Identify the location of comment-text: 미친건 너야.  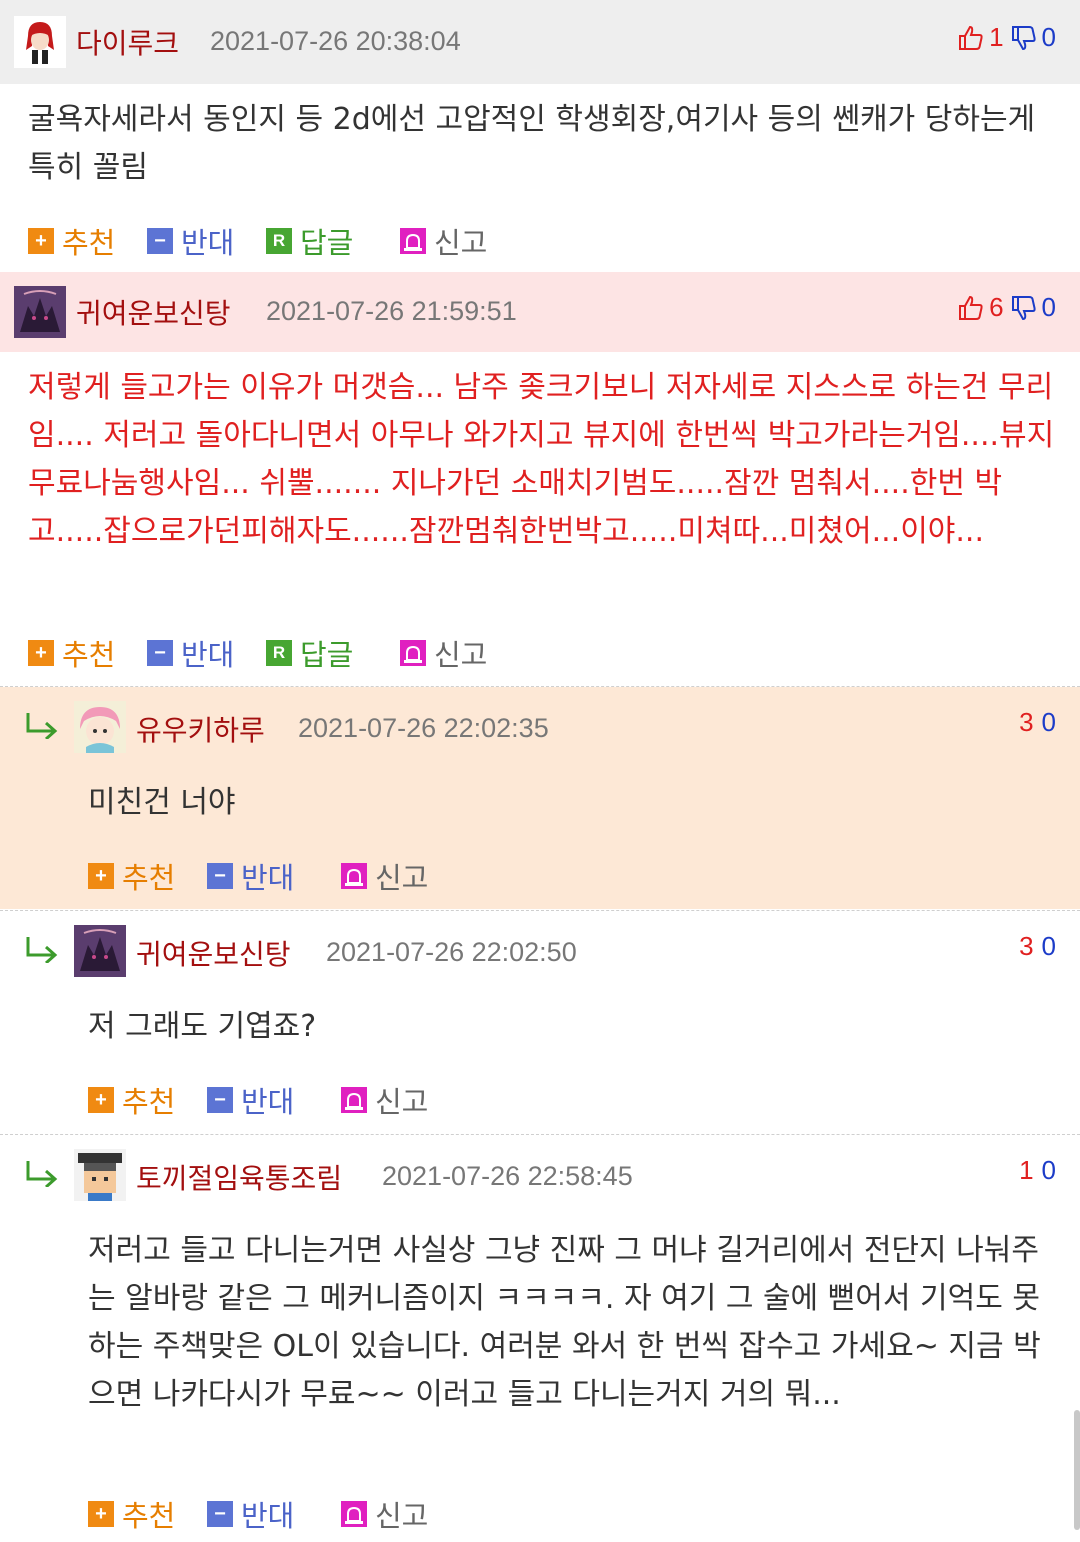
(162, 802).